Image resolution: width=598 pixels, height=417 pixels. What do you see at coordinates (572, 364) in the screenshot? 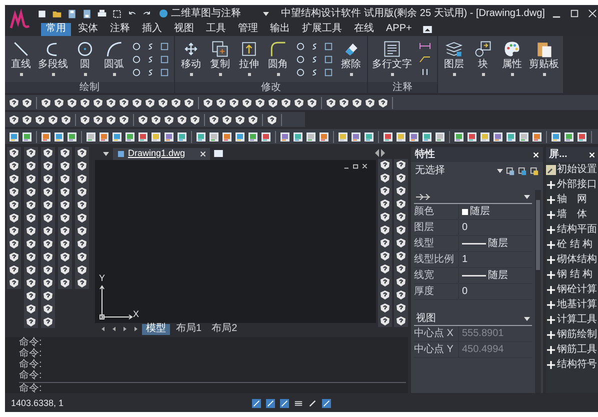
I see `screen-menu-item: 结构符号` at bounding box center [572, 364].